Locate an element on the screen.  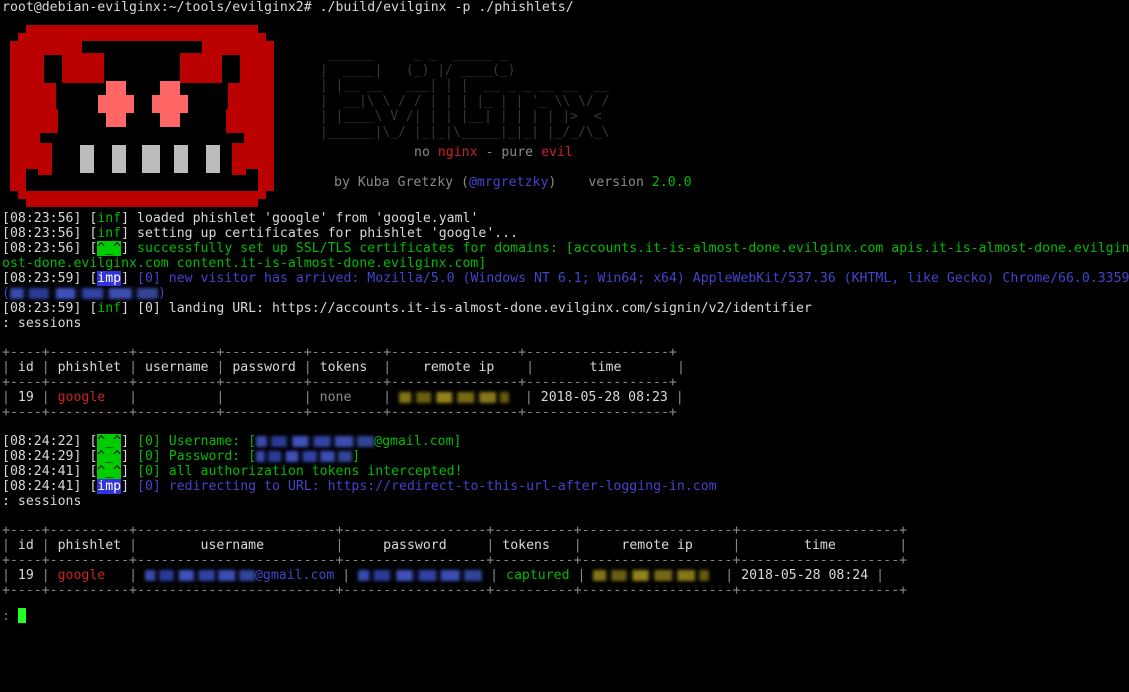
author-prefix: by Kuba Gretzky ( is located at coordinates (401, 182).